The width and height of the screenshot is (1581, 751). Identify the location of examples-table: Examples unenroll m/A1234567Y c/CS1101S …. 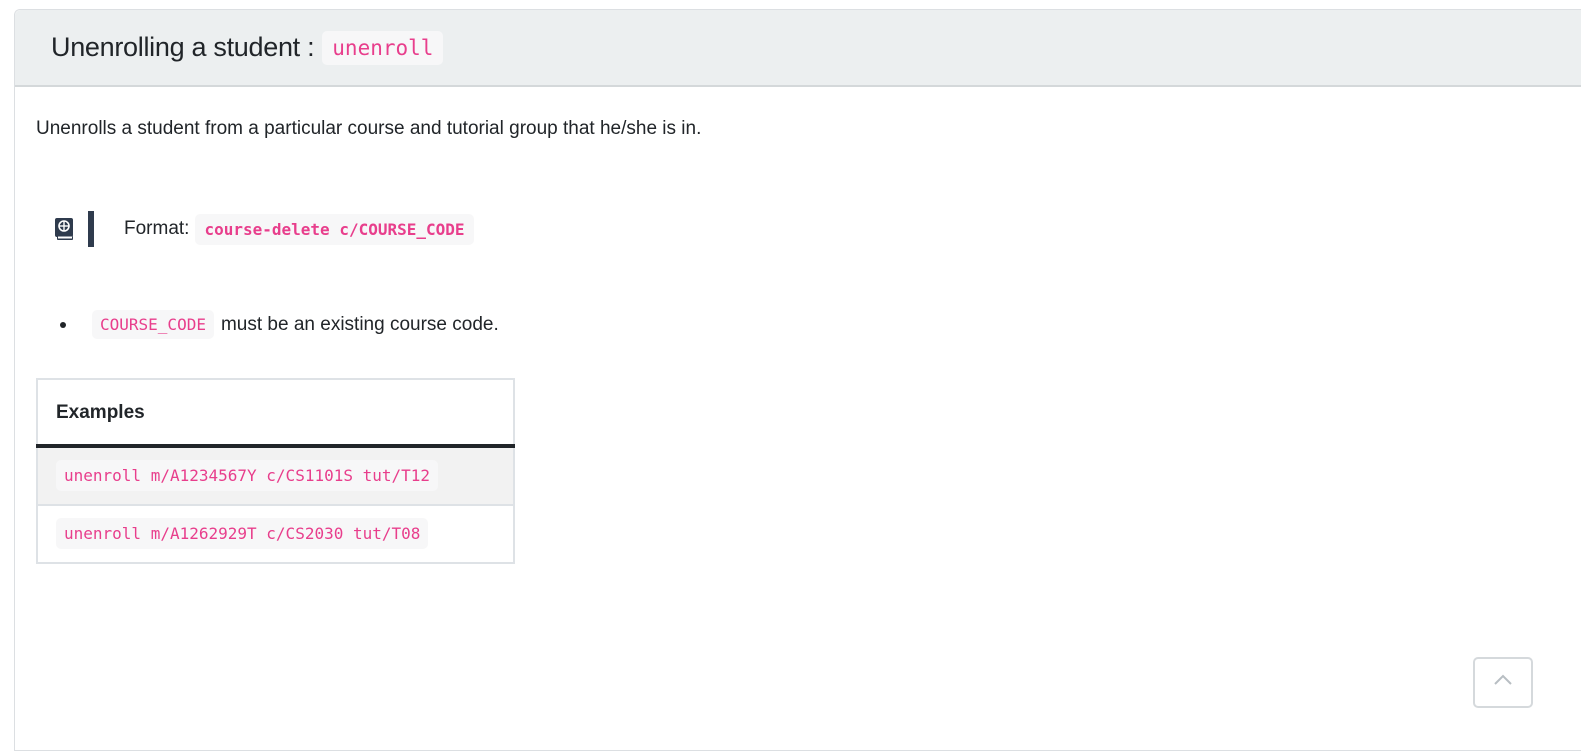
(275, 471).